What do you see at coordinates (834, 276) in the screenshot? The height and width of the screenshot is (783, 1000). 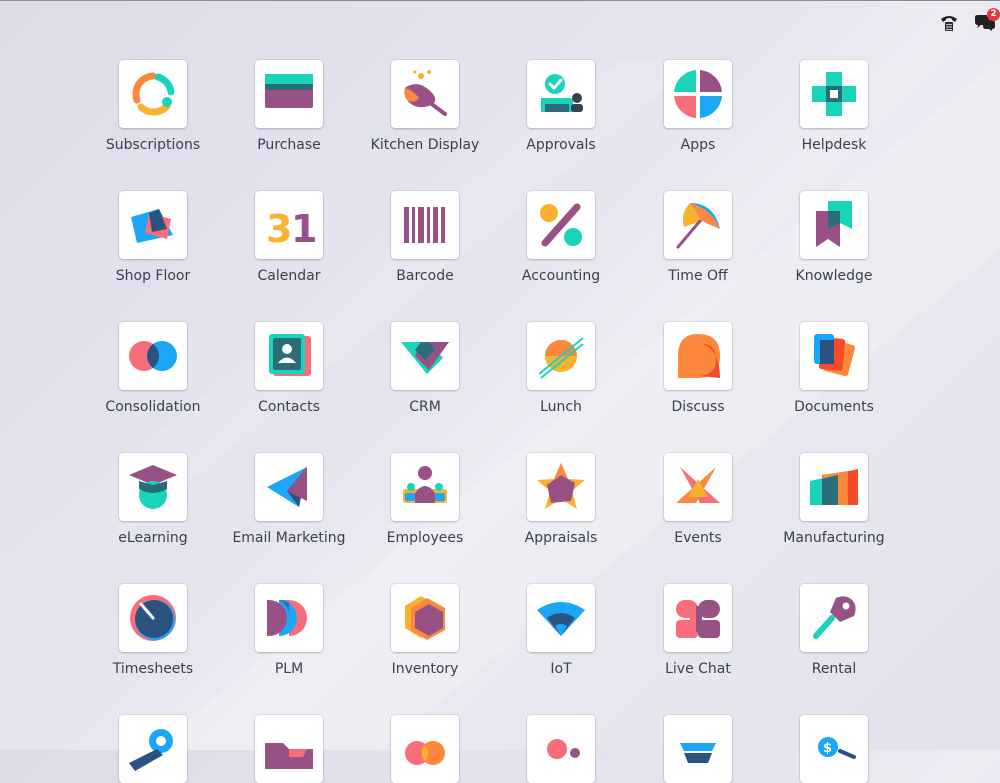 I see `app-label: Knowledge` at bounding box center [834, 276].